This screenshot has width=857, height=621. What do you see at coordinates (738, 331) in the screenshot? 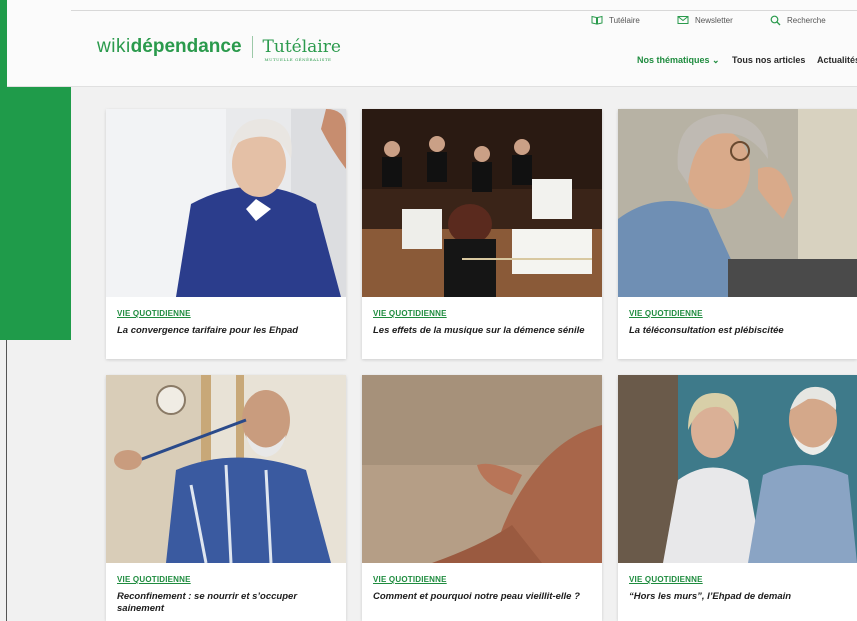
I see `article-title: La téléconsultation est plébiscitée` at bounding box center [738, 331].